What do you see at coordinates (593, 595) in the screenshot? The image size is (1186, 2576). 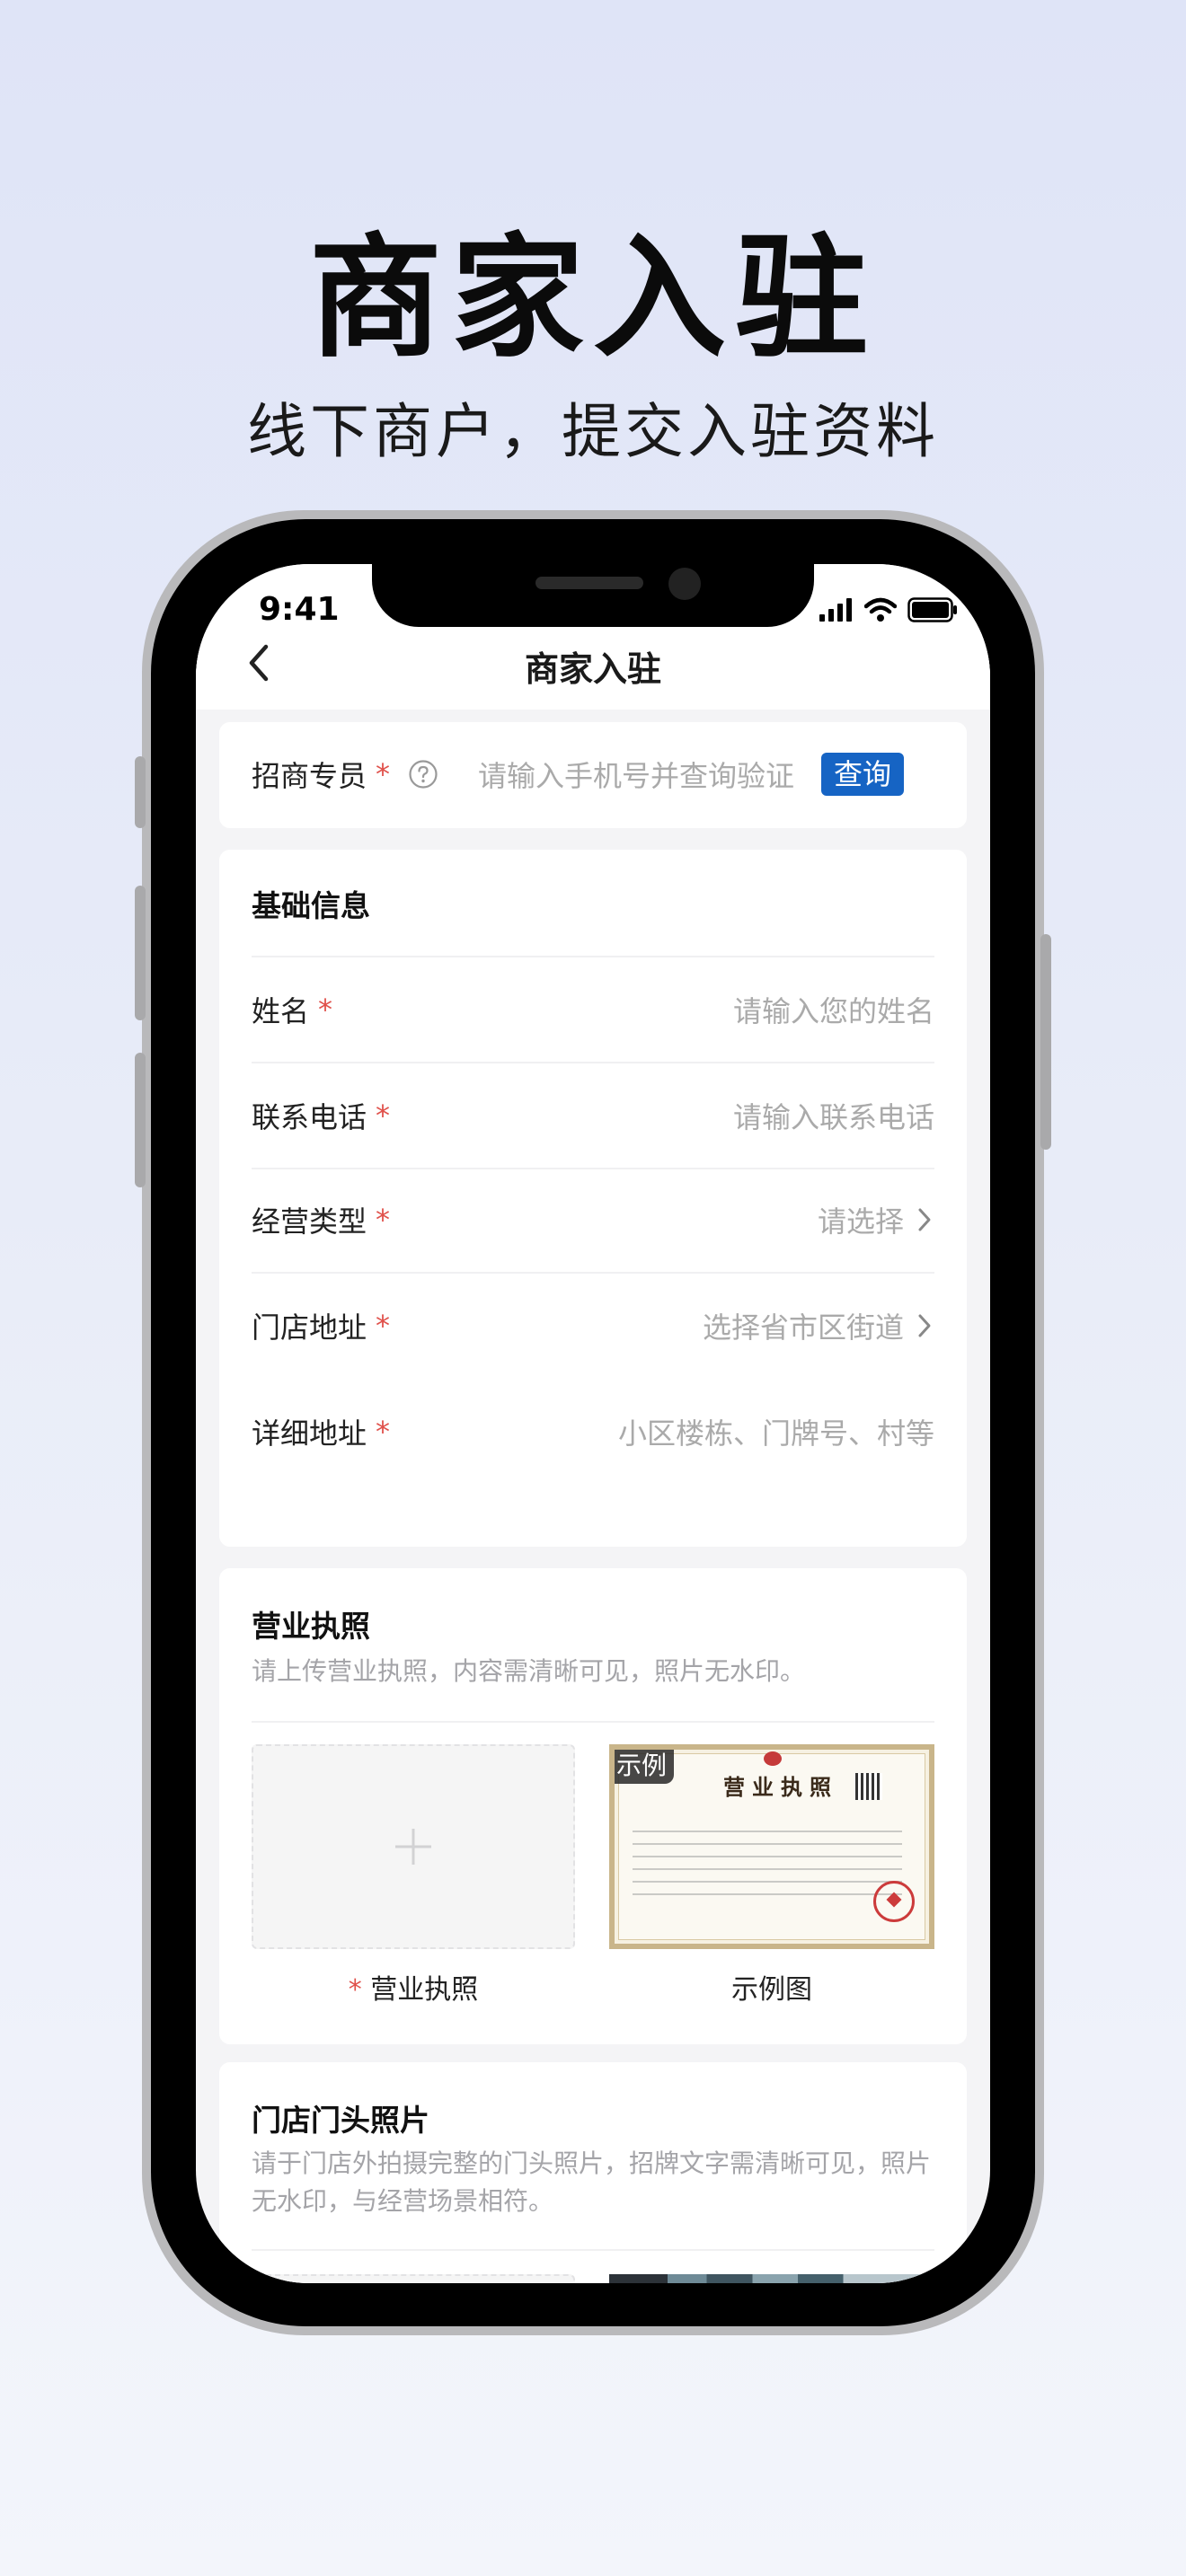 I see `phone-notch` at bounding box center [593, 595].